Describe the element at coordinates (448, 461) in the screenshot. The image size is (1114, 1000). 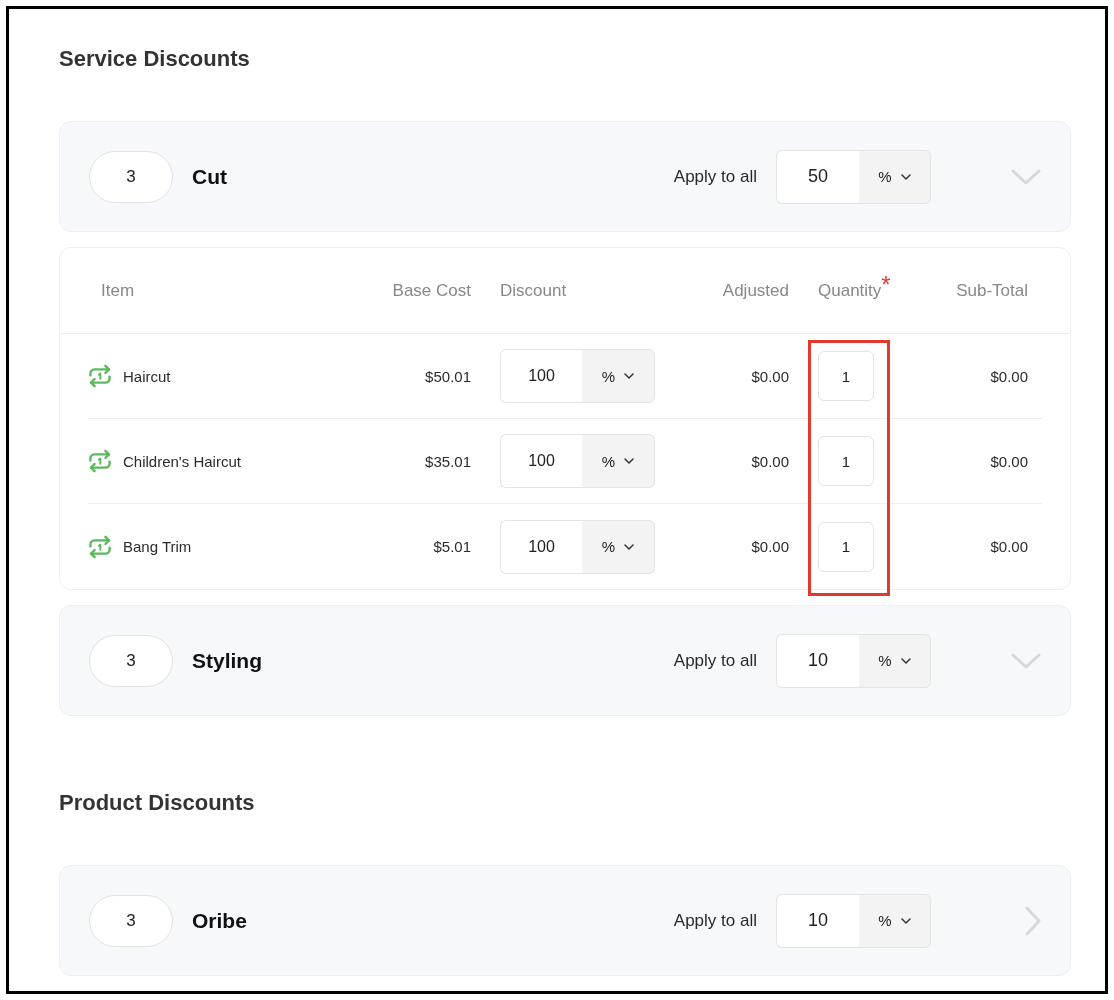
I see `base-cost: $35.01` at that location.